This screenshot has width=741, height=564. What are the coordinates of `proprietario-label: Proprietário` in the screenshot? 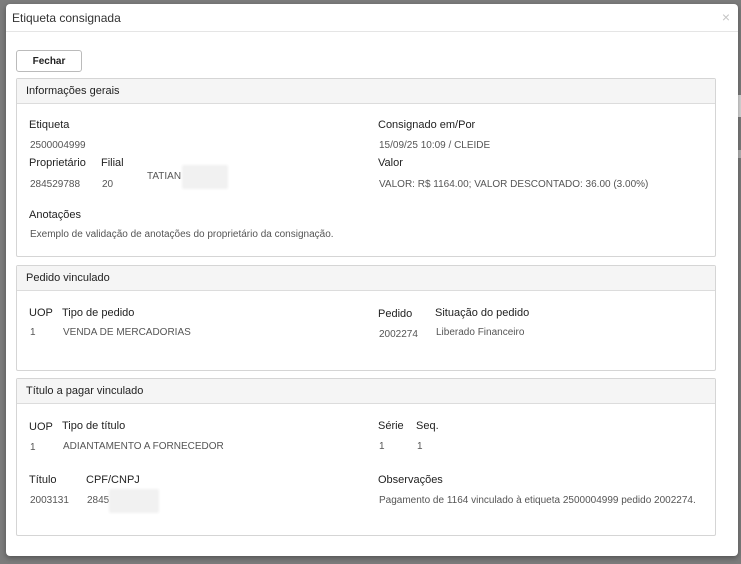 It's located at (57, 163).